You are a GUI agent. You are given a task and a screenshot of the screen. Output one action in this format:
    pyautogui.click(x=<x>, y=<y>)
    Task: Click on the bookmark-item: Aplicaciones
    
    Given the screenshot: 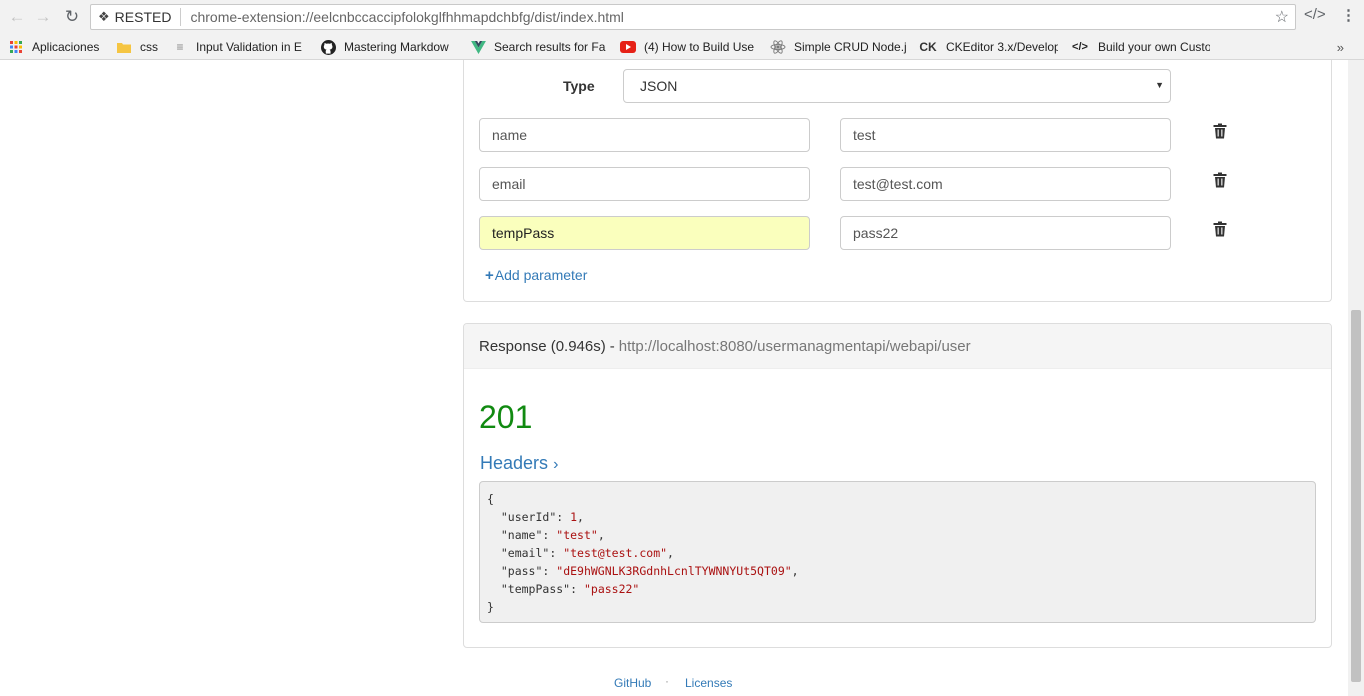 What is the action you would take?
    pyautogui.click(x=58, y=47)
    